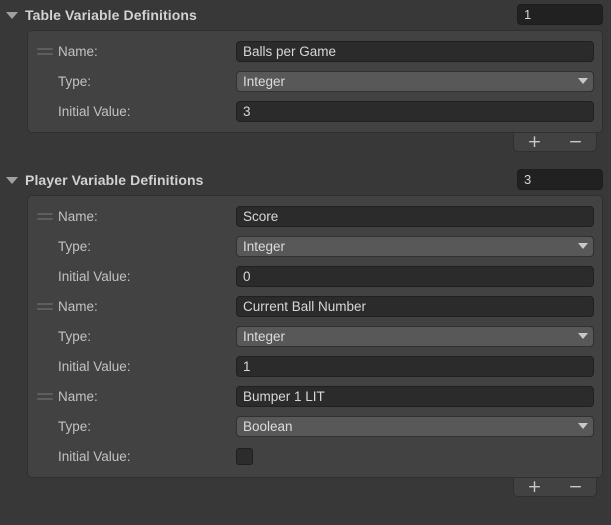  What do you see at coordinates (415, 366) in the screenshot?
I see `initial-value-input: 1` at bounding box center [415, 366].